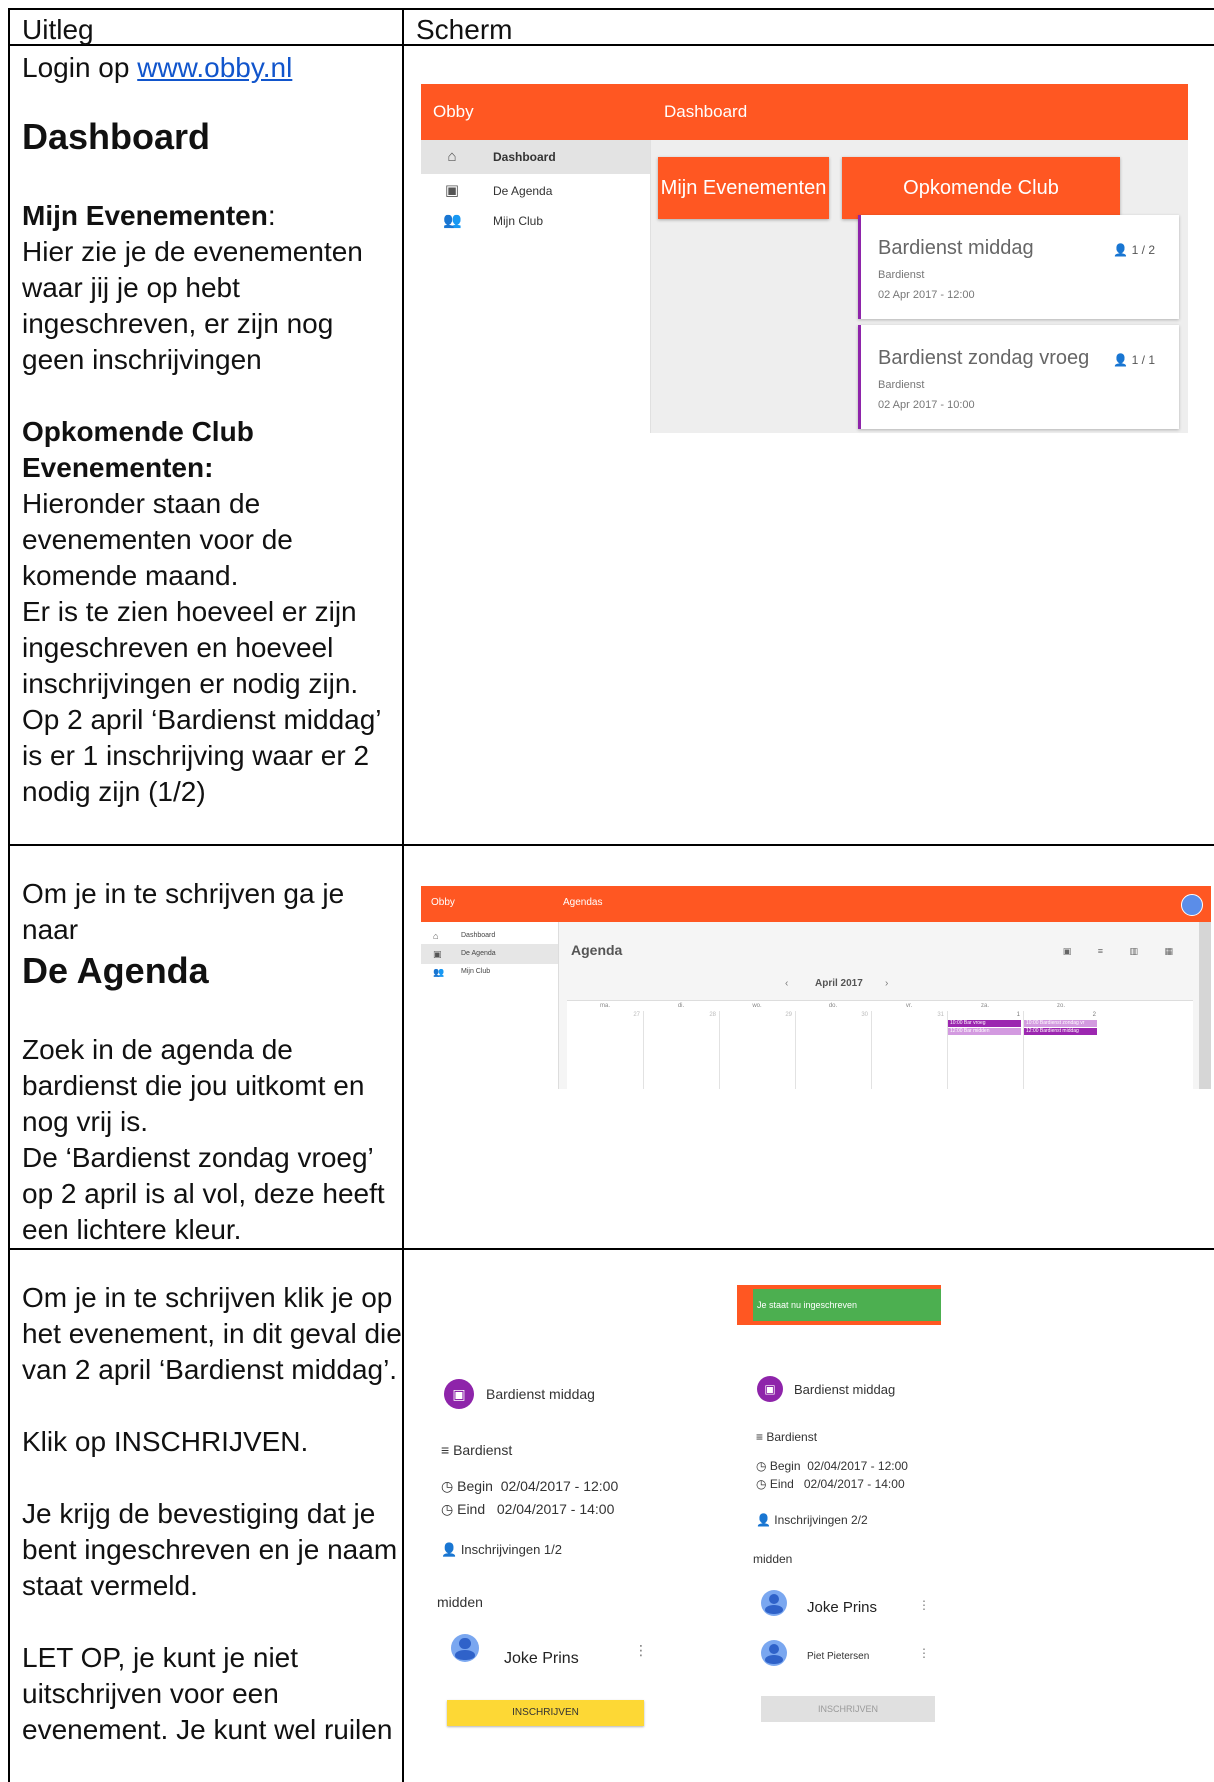 The width and height of the screenshot is (1214, 1782). What do you see at coordinates (1192, 905) in the screenshot?
I see `user-avatar` at bounding box center [1192, 905].